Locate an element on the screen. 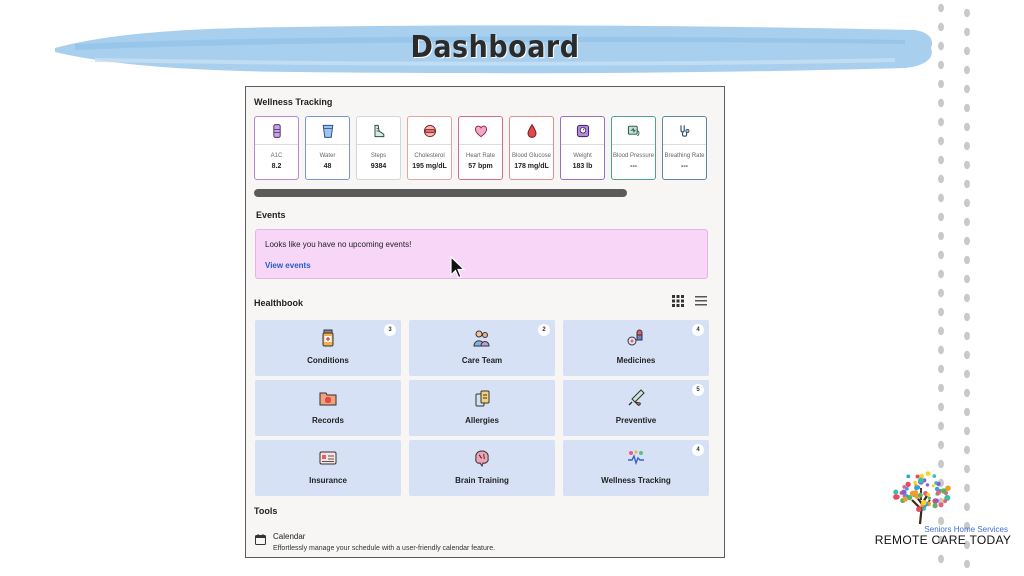  healthbook-tile: Medicines 4 is located at coordinates (636, 348).